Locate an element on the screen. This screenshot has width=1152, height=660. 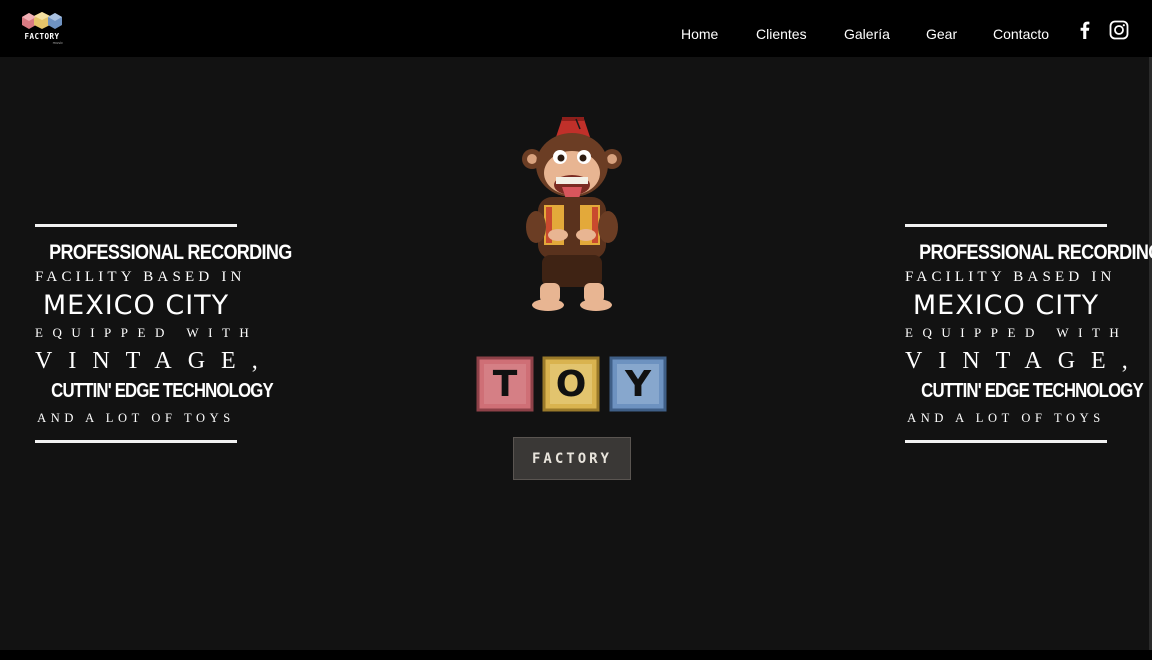
facebook-icon is located at coordinates (1085, 30).